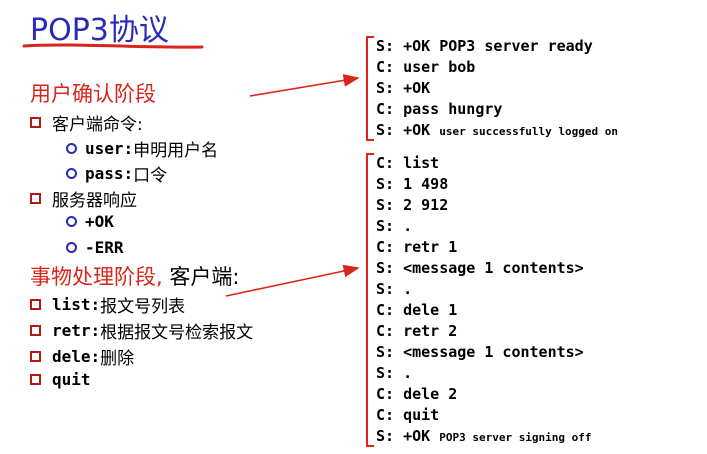 This screenshot has height=454, width=707. What do you see at coordinates (292, 280) in the screenshot?
I see `transaction-arrow-icon` at bounding box center [292, 280].